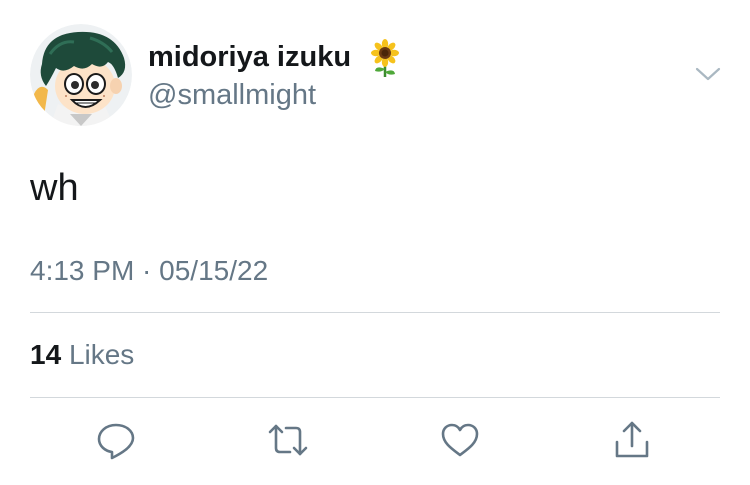 The width and height of the screenshot is (750, 485). I want to click on reply-button, so click(116, 440).